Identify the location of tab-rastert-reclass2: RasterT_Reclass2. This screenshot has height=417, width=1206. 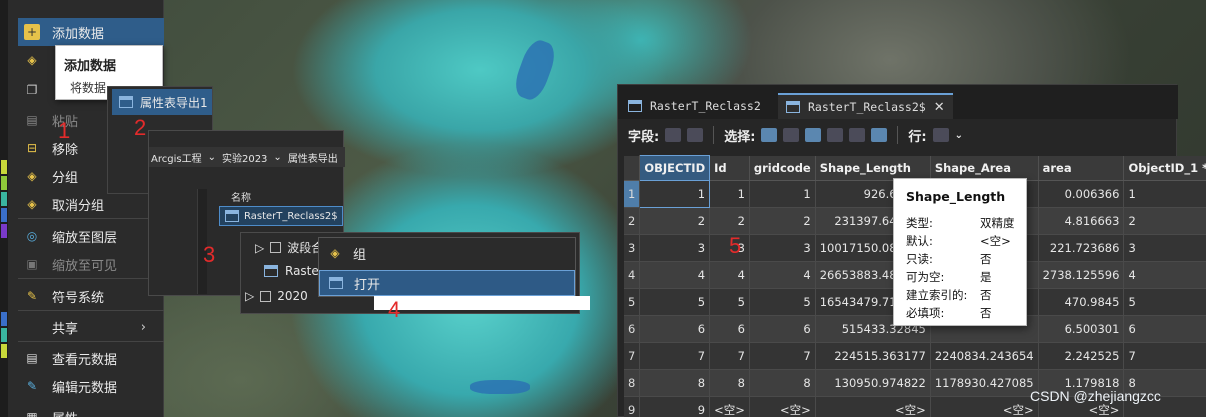
(694, 106).